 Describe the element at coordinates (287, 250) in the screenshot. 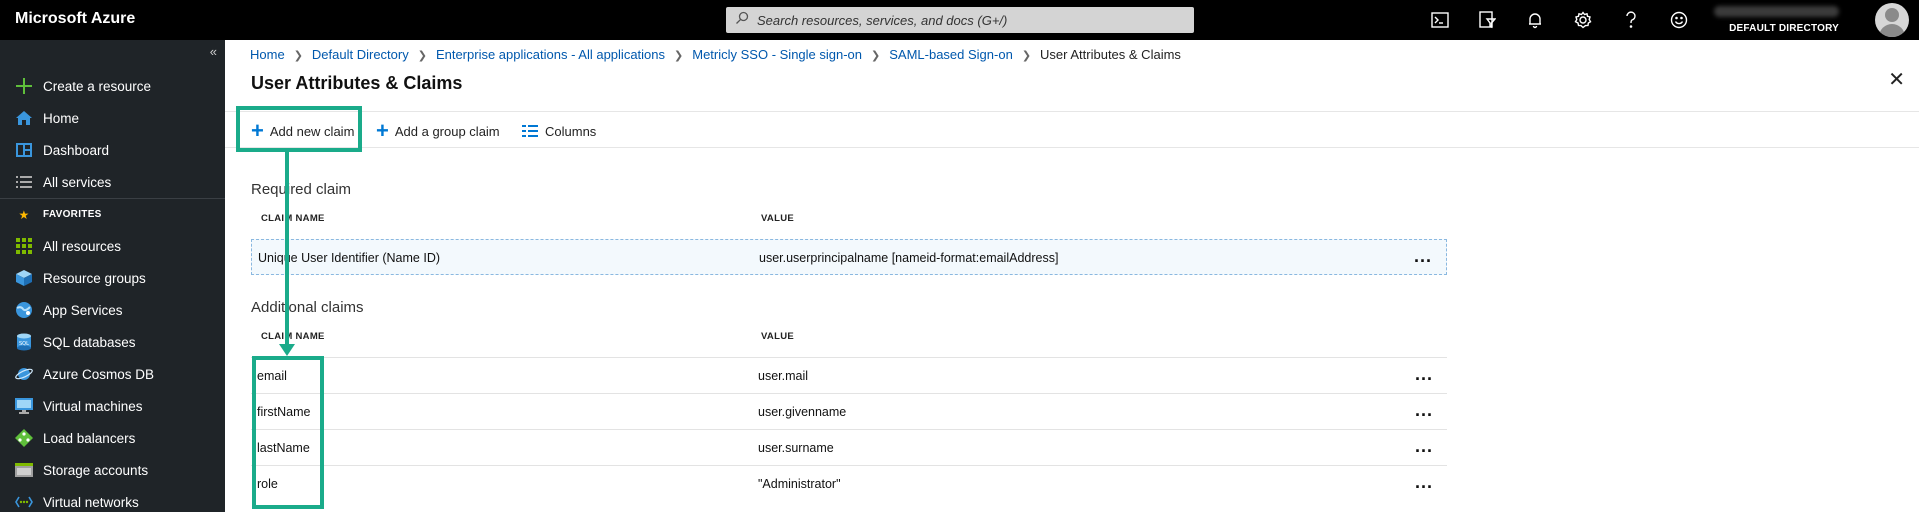

I see `annotation-arrow` at that location.